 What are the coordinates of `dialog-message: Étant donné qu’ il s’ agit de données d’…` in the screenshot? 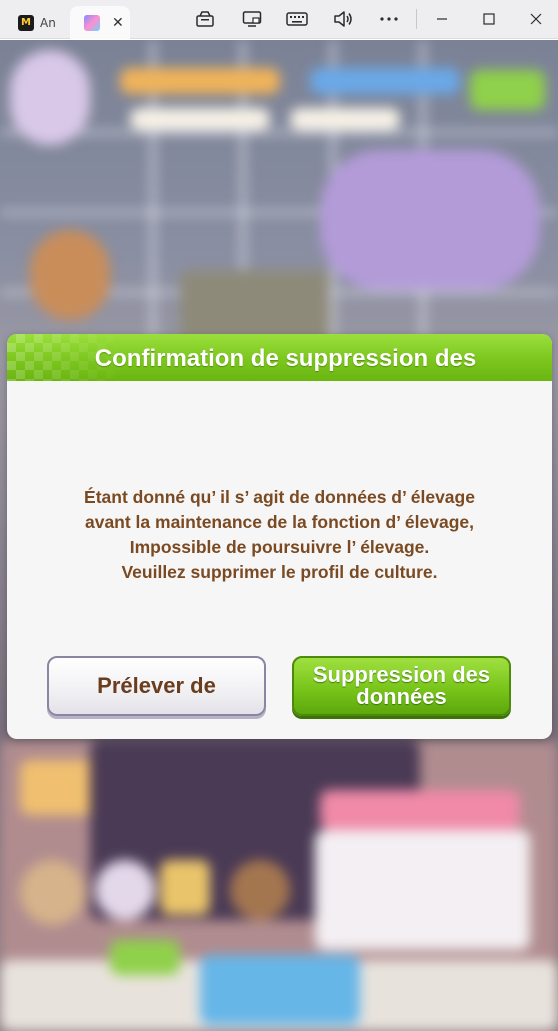 It's located at (279, 535).